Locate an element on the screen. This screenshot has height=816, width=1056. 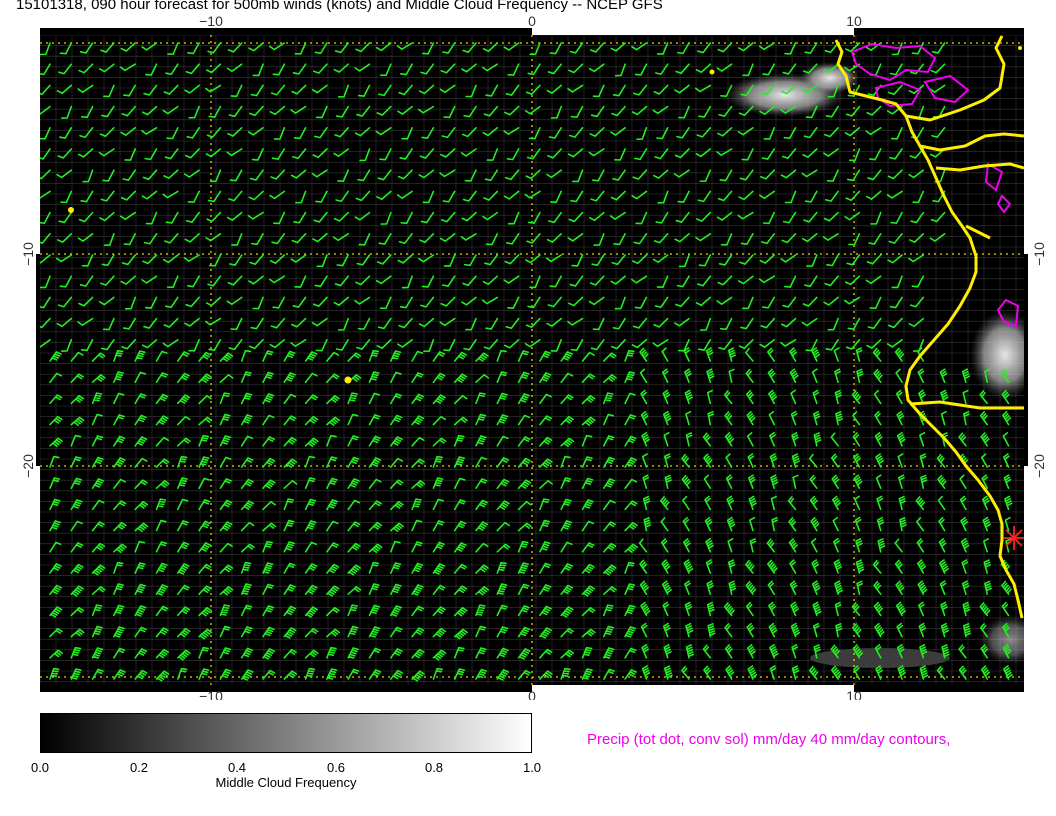
lat-label-left-10: −10 is located at coordinates (28, 254).